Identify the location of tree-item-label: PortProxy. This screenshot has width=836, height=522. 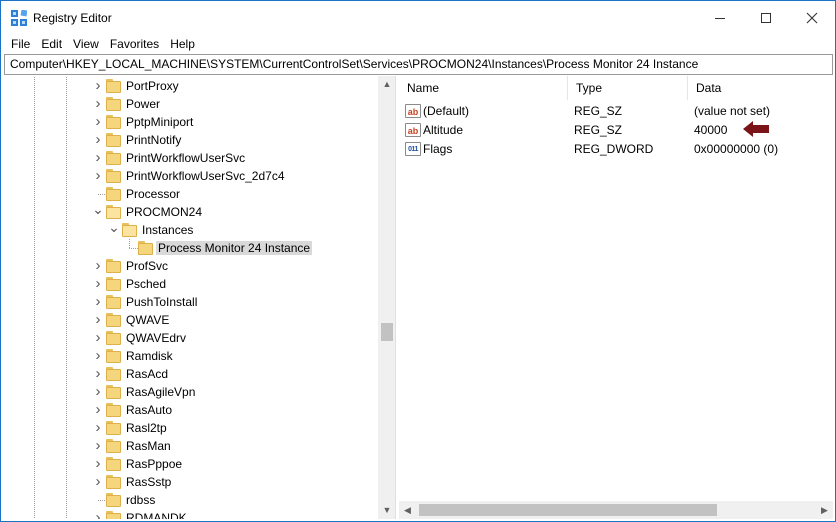
(152, 86).